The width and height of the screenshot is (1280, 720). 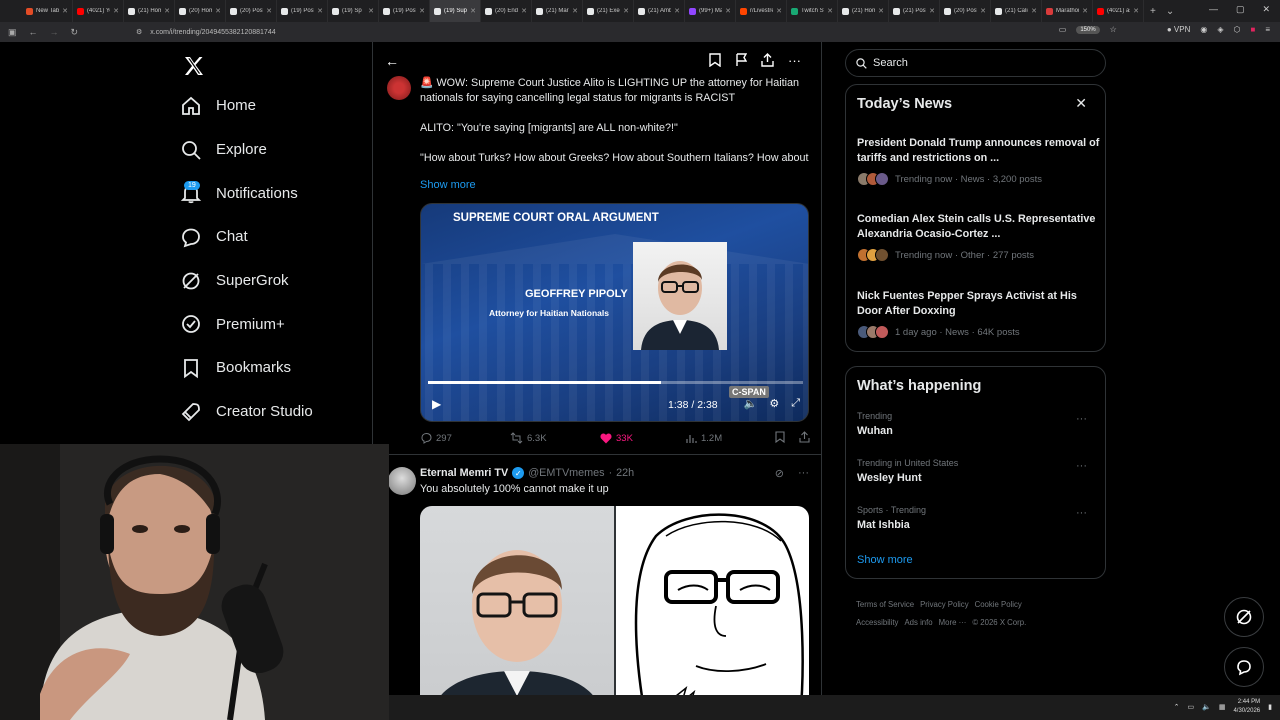 What do you see at coordinates (710, 11) in the screenshot?
I see `browser-tab: (99+) Mars✕` at bounding box center [710, 11].